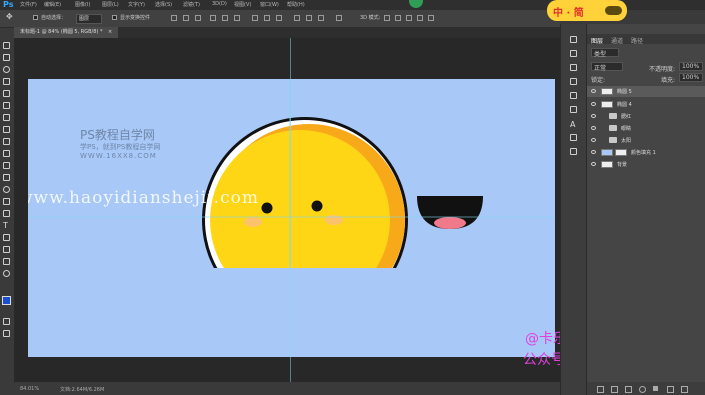 This screenshot has height=395, width=705. Describe the element at coordinates (255, 18) in the screenshot. I see `distribute-top-icon` at that location.